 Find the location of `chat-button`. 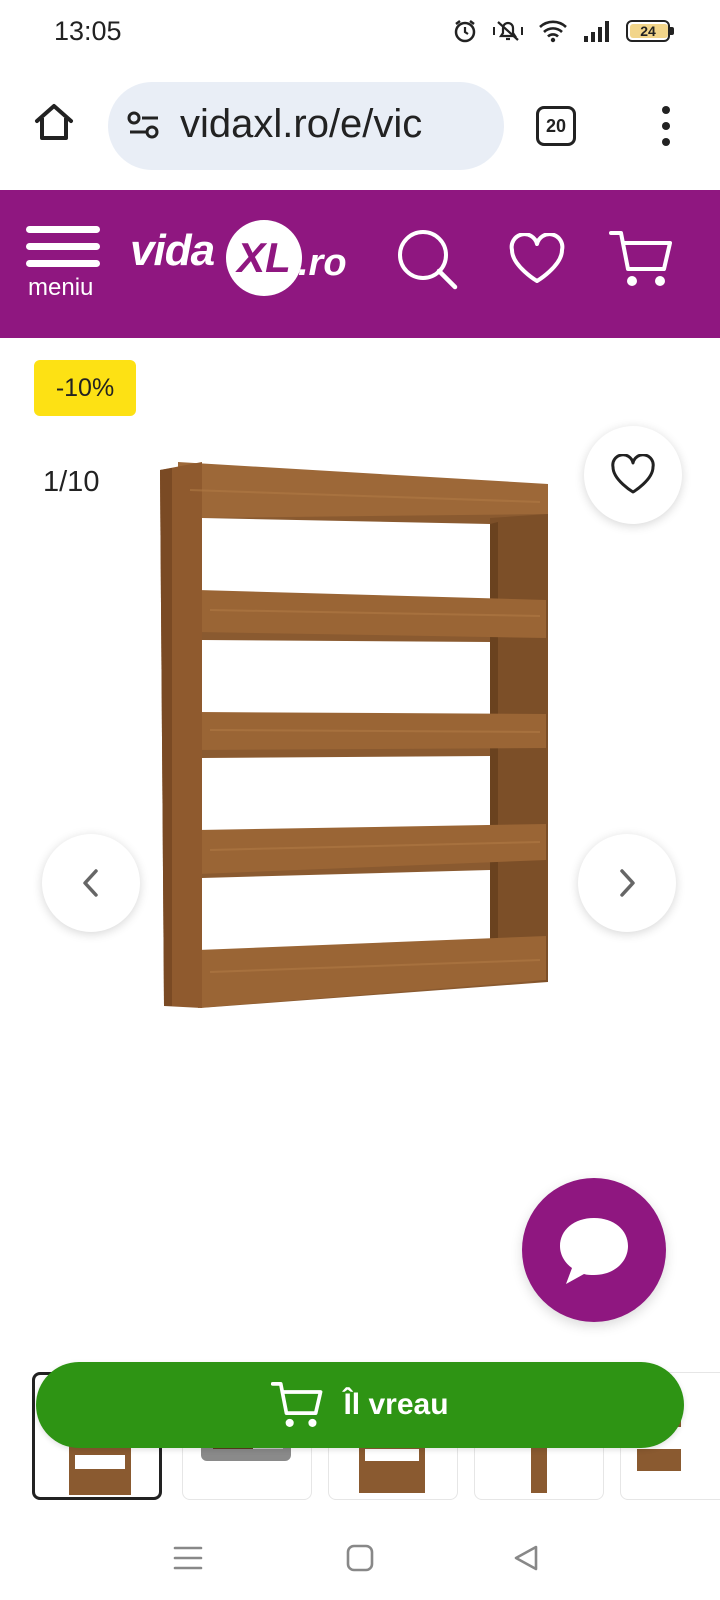

chat-button is located at coordinates (594, 1250).